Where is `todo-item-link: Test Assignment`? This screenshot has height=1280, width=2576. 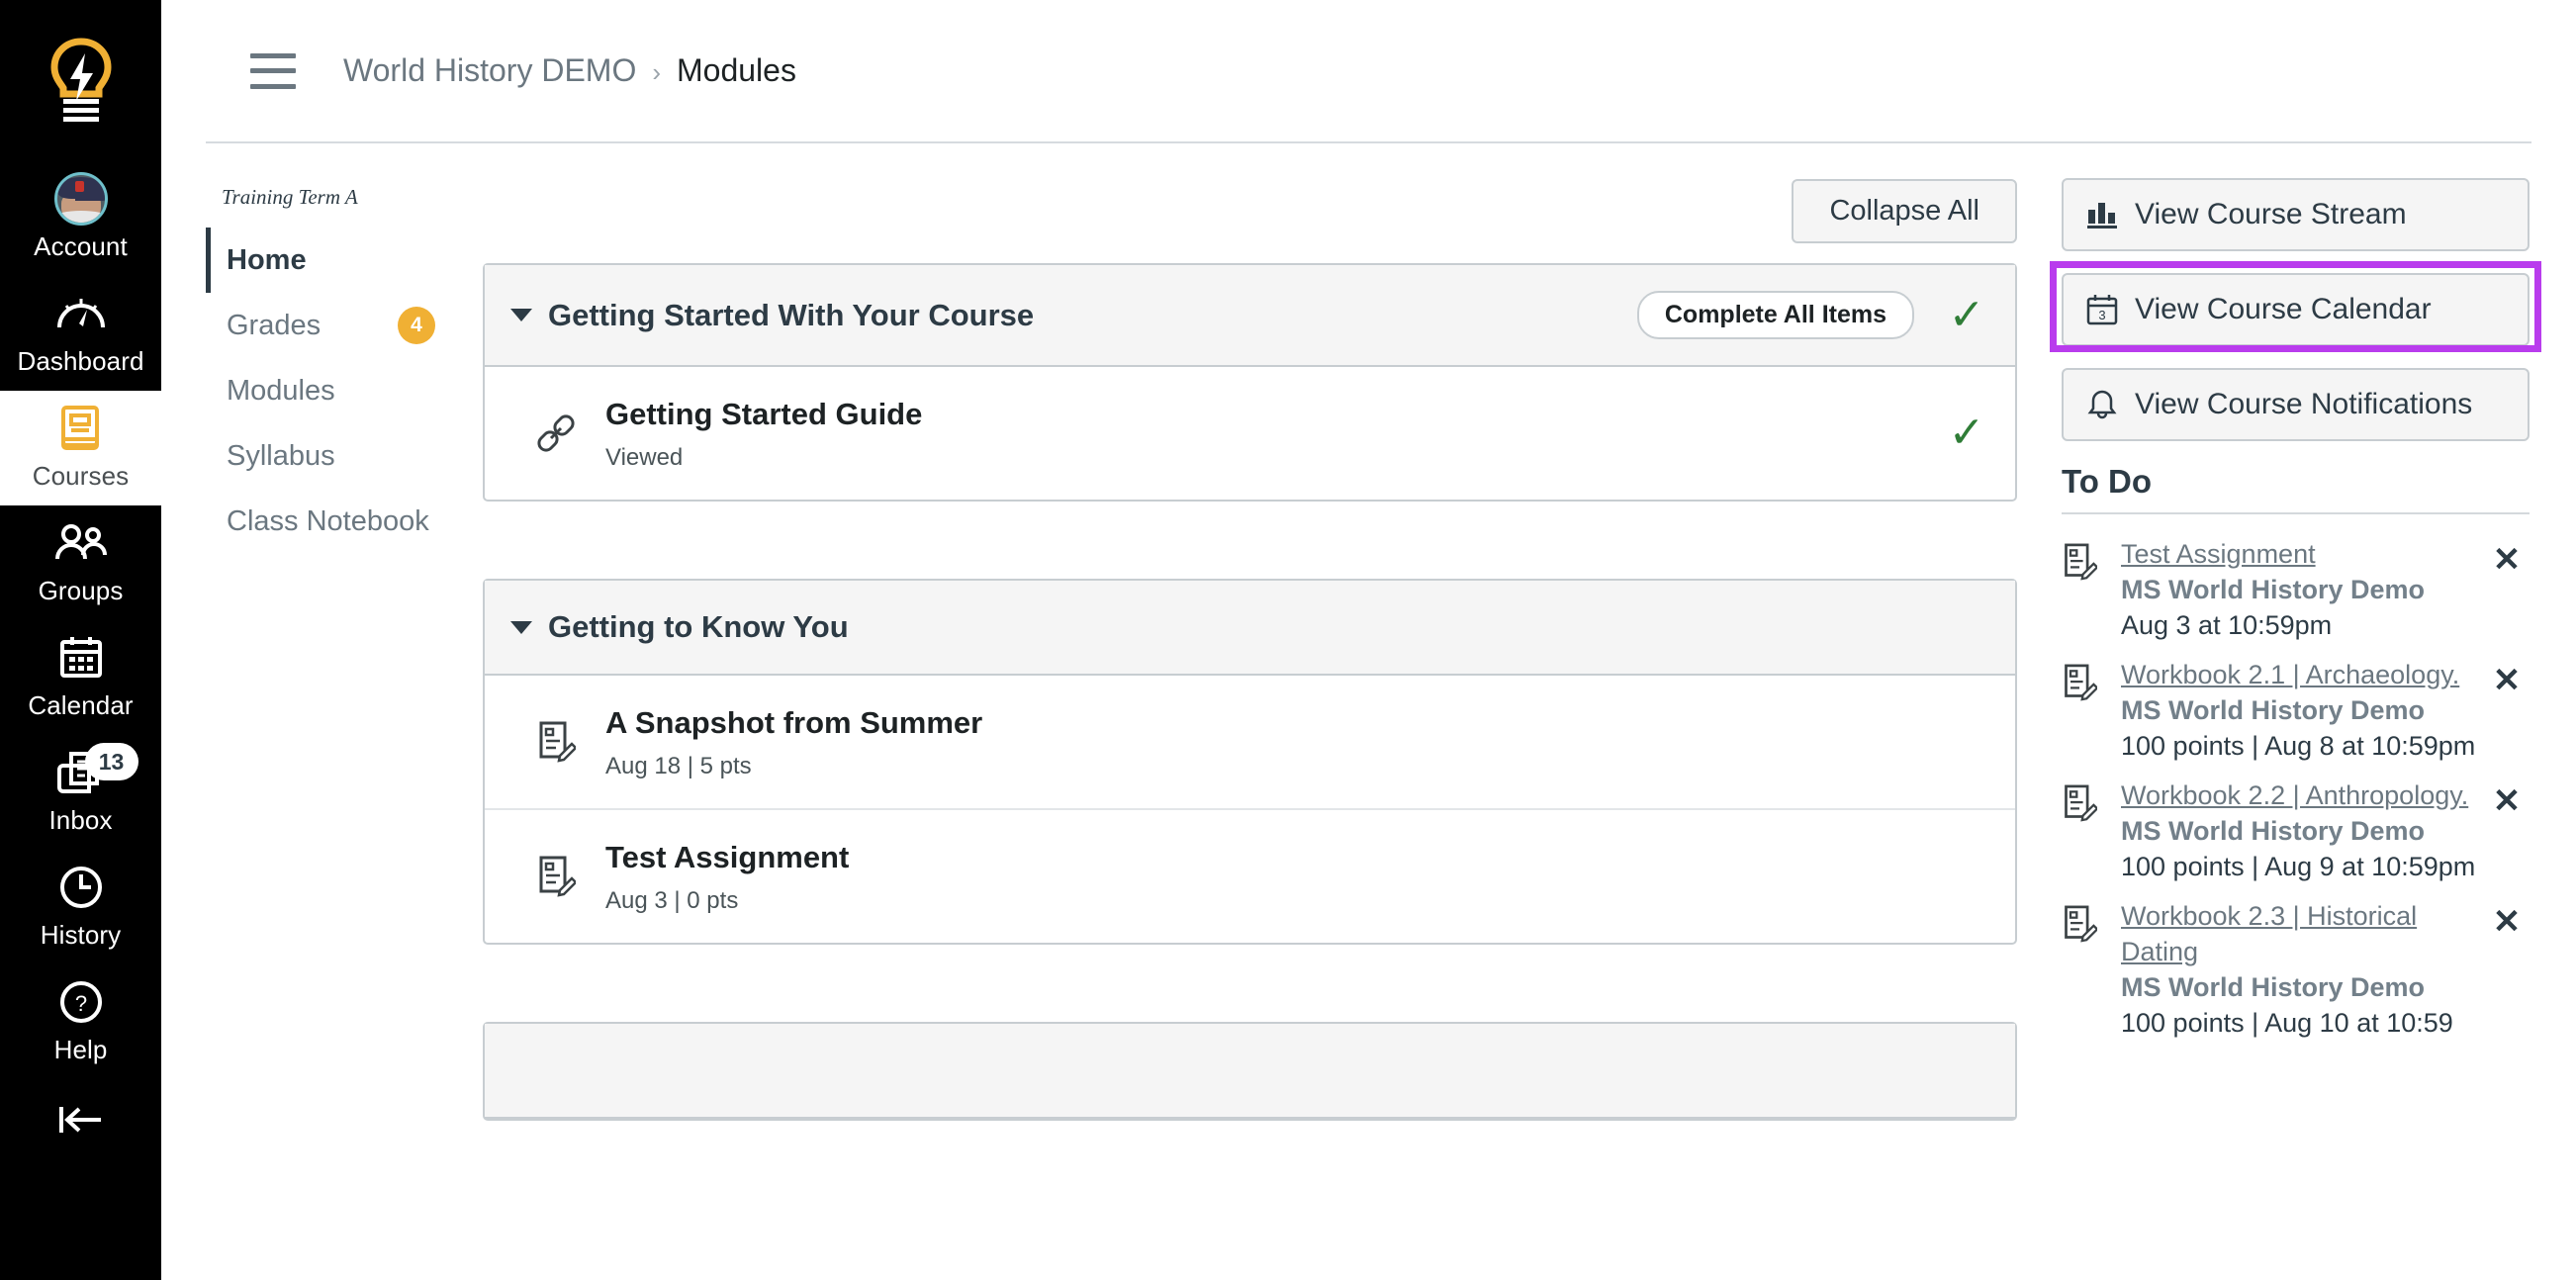
todo-item-link: Test Assignment is located at coordinates (2218, 554).